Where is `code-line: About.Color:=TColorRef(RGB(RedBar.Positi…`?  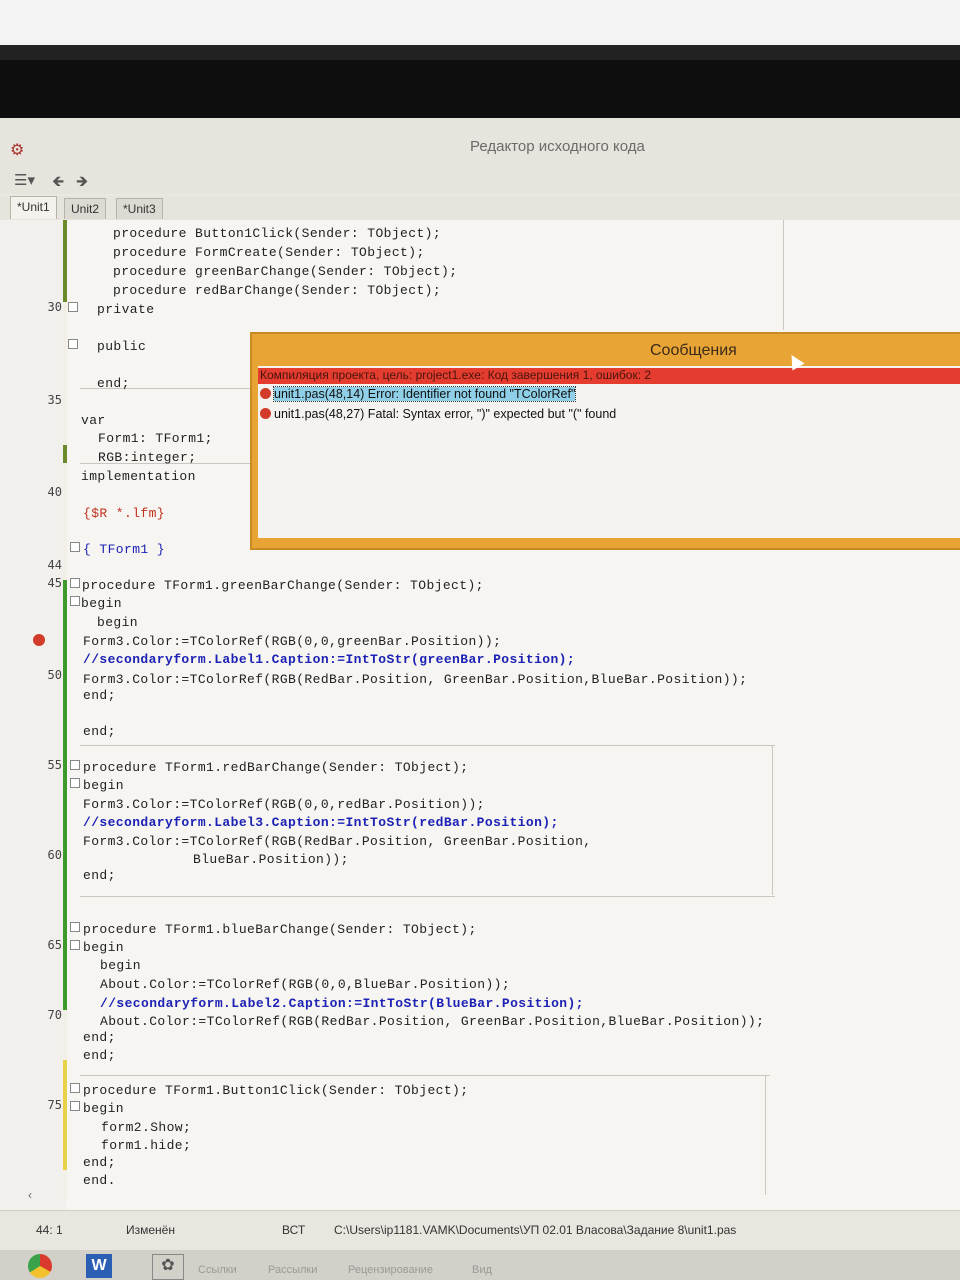
code-line: About.Color:=TColorRef(RGB(RedBar.Positi… is located at coordinates (432, 1021).